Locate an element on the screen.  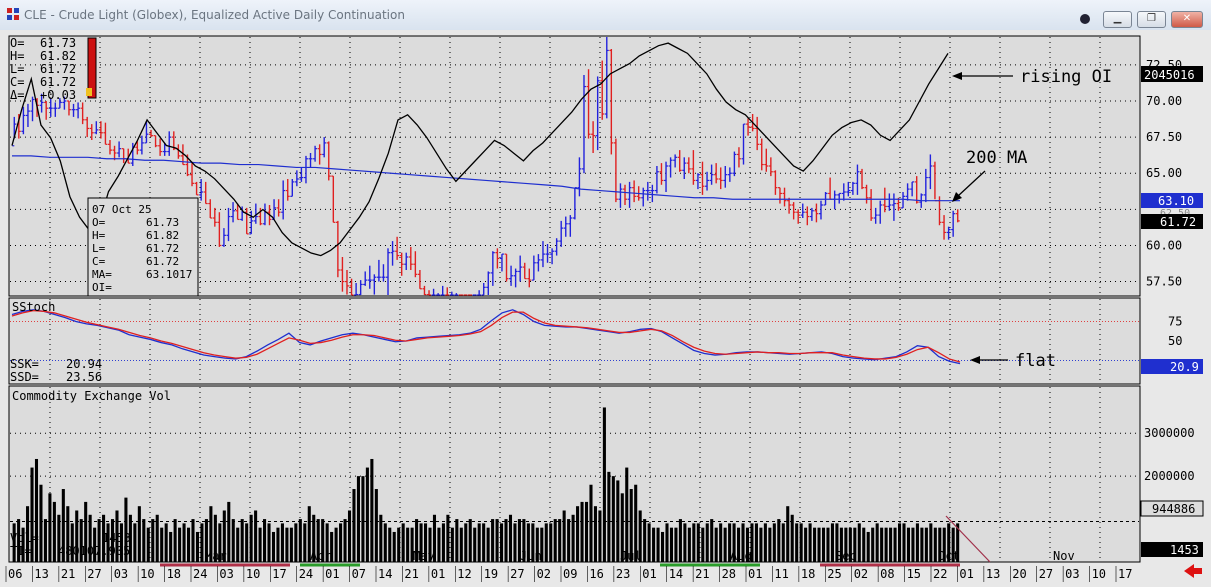
month-tick-label: Jul is located at coordinates (631, 556).